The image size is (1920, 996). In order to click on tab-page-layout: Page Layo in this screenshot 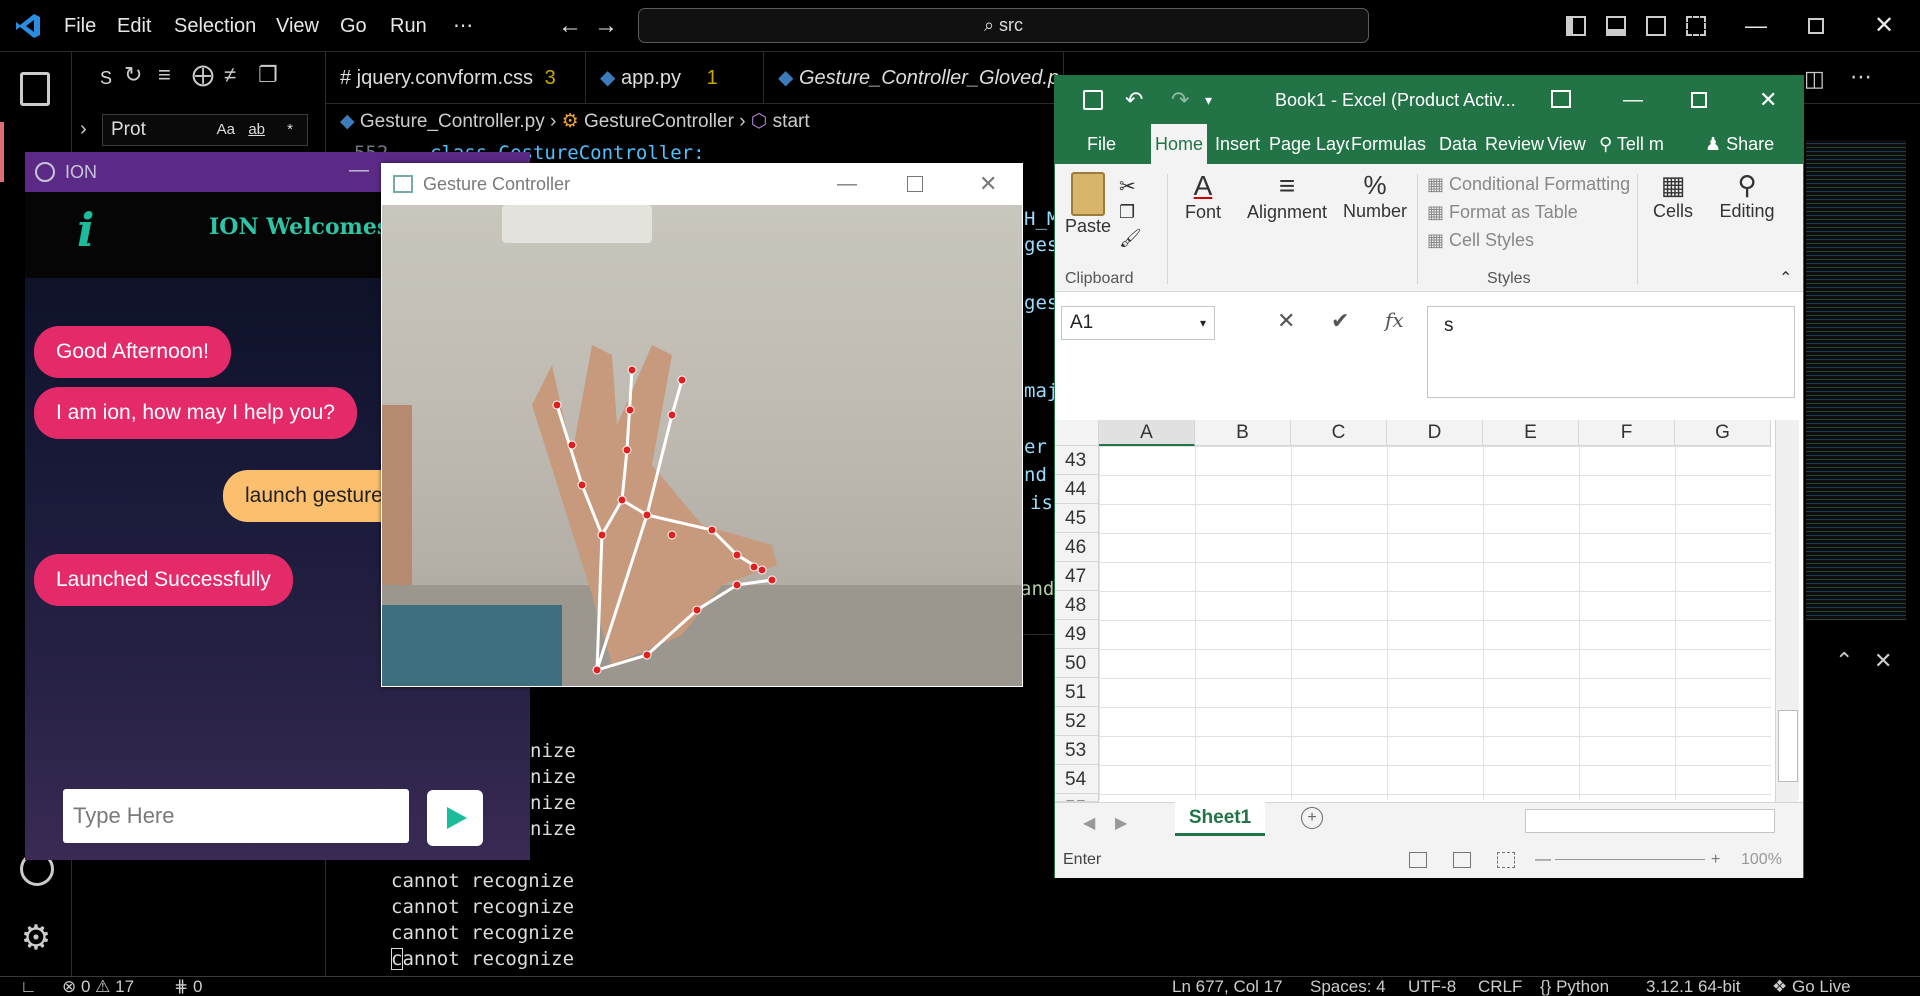, I will do `click(1307, 144)`.